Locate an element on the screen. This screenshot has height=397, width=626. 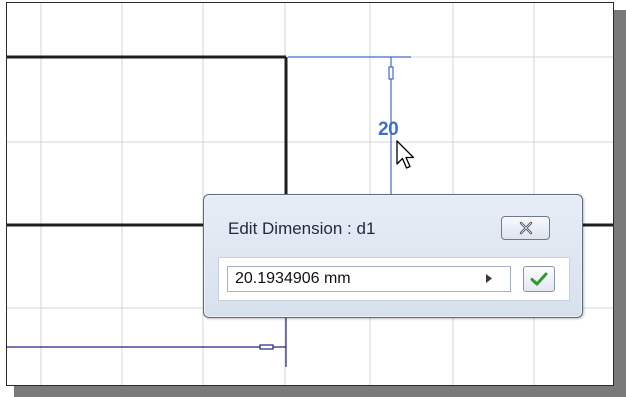
mouse-pointer-icon is located at coordinates (405, 154).